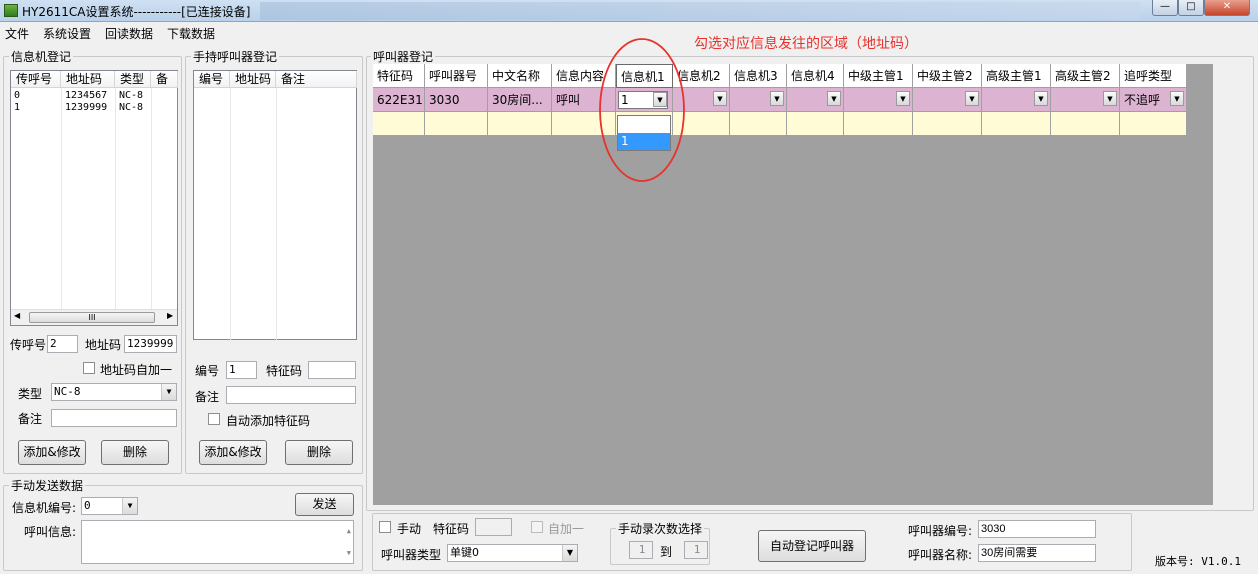 This screenshot has width=1258, height=574. I want to click on auto-register-button: 自动登记呼叫器, so click(812, 546).